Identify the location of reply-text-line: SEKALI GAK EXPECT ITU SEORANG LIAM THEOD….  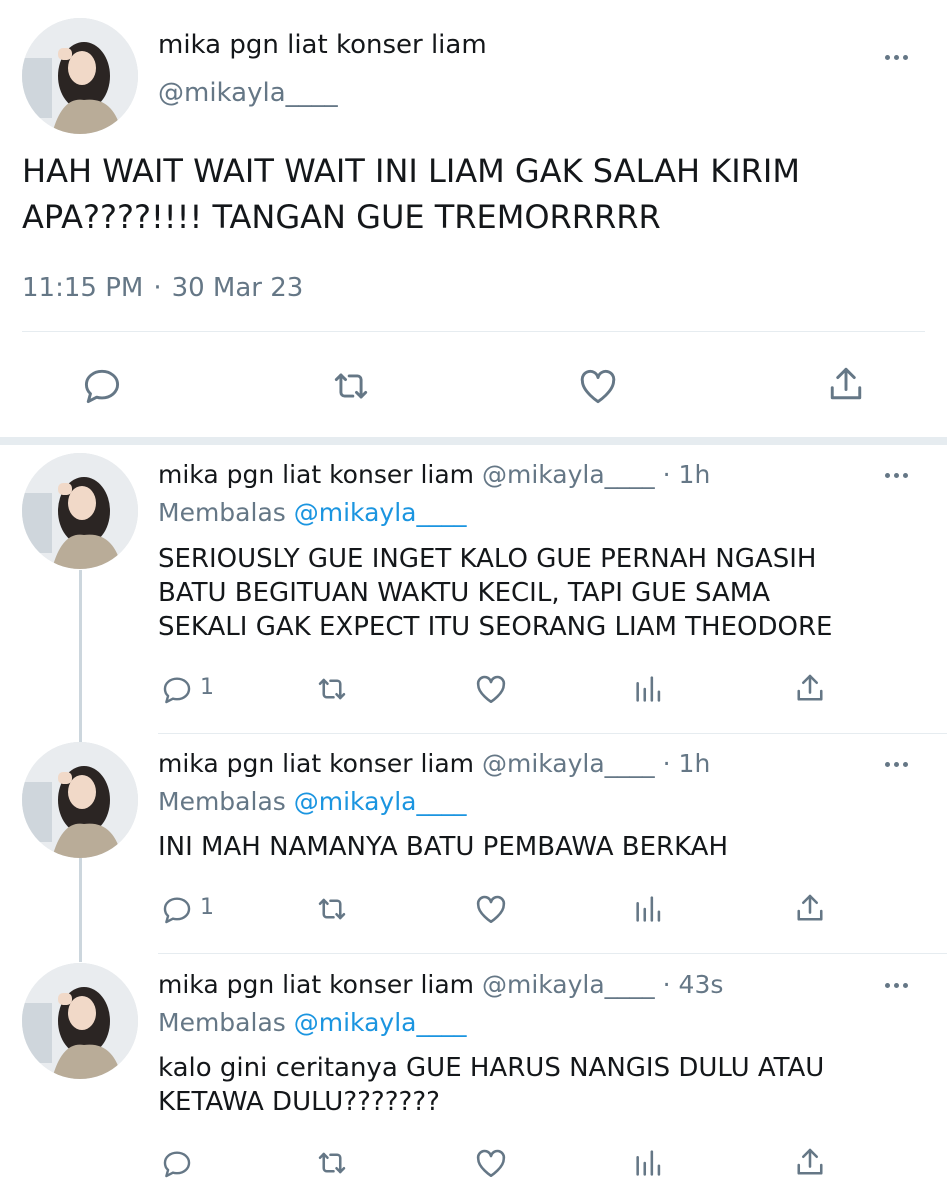
(495, 627).